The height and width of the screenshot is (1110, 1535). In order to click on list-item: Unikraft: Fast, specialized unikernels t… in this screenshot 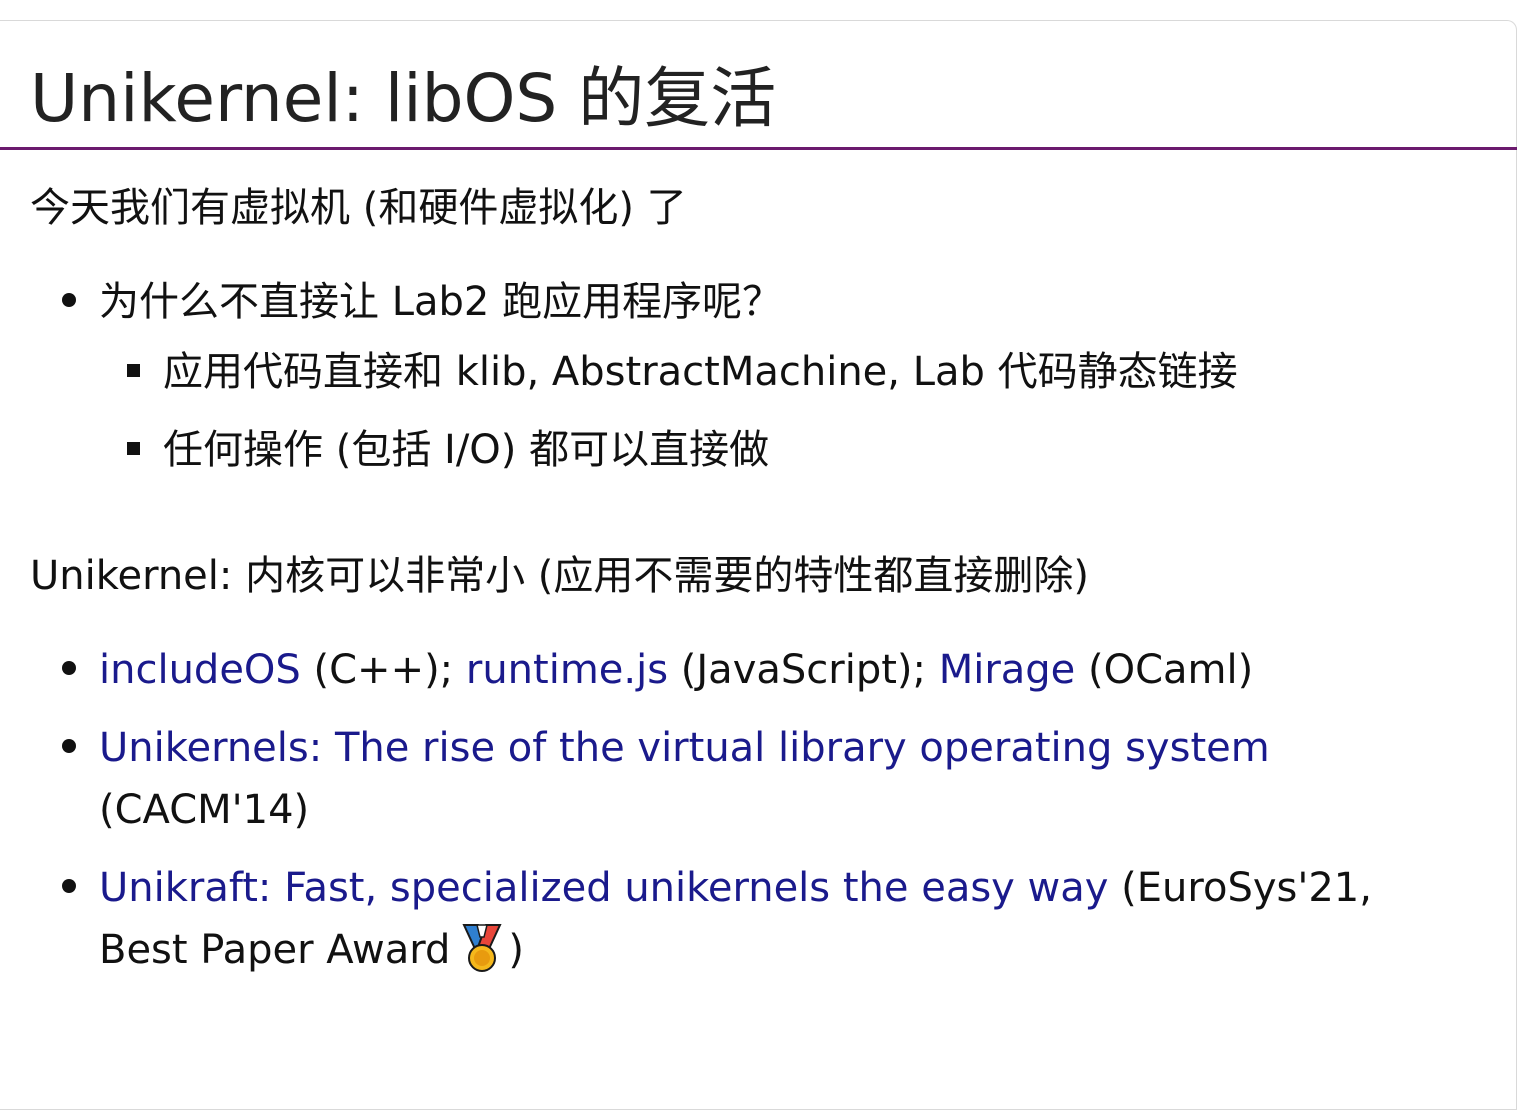, I will do `click(720, 919)`.